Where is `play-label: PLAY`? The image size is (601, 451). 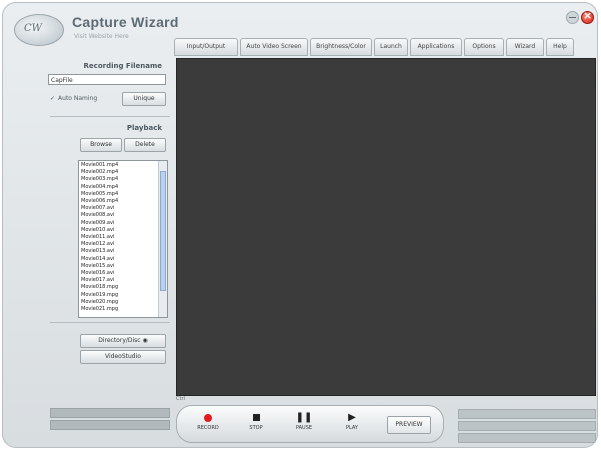 play-label: PLAY is located at coordinates (351, 428).